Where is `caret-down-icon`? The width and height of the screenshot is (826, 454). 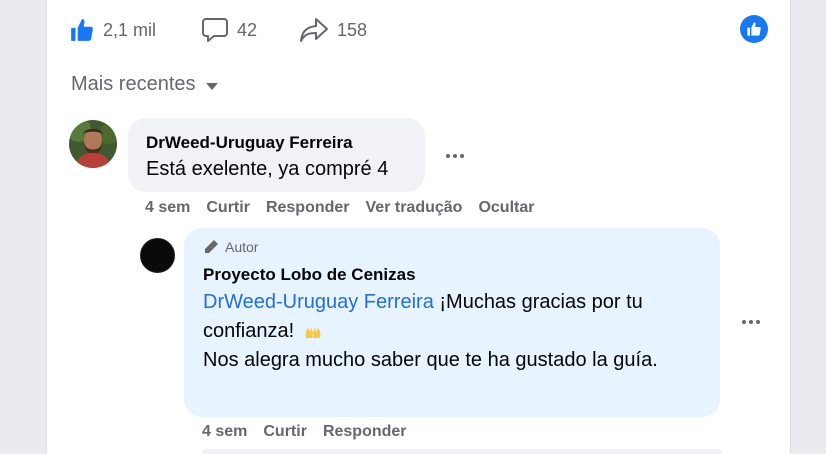
caret-down-icon is located at coordinates (211, 86).